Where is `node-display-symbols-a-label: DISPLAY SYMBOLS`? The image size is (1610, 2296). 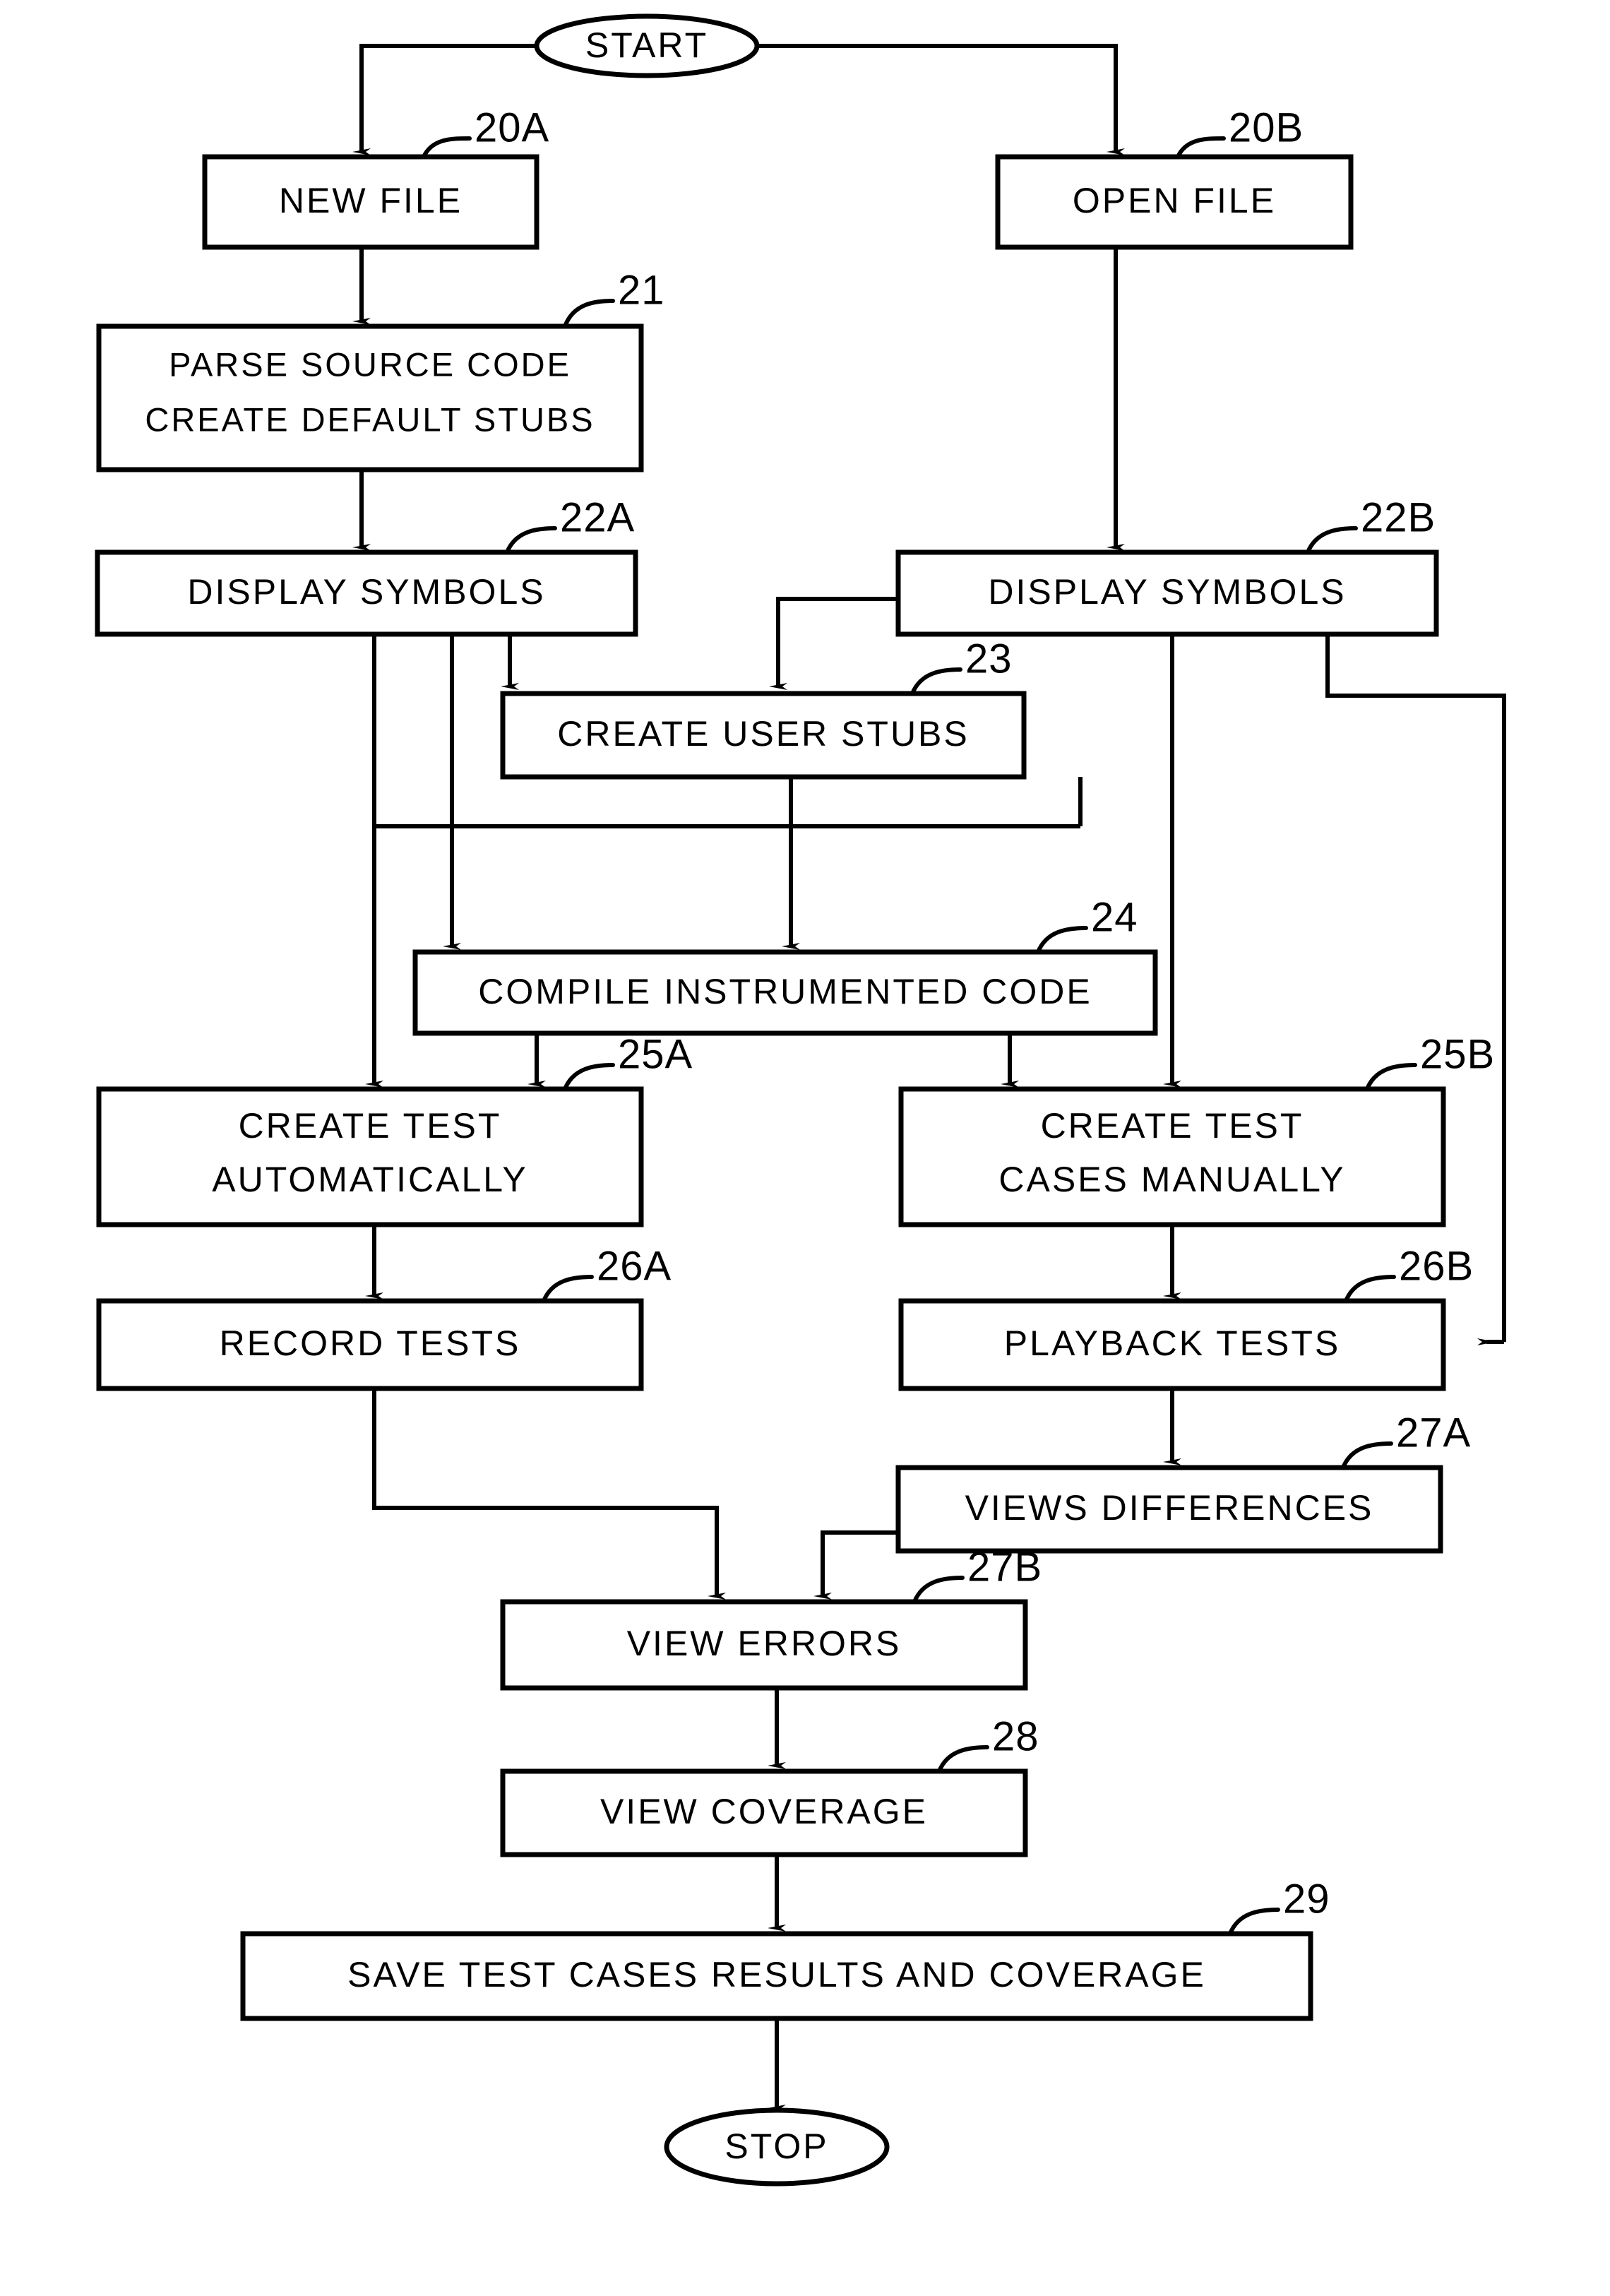
node-display-symbols-a-label: DISPLAY SYMBOLS is located at coordinates (366, 592).